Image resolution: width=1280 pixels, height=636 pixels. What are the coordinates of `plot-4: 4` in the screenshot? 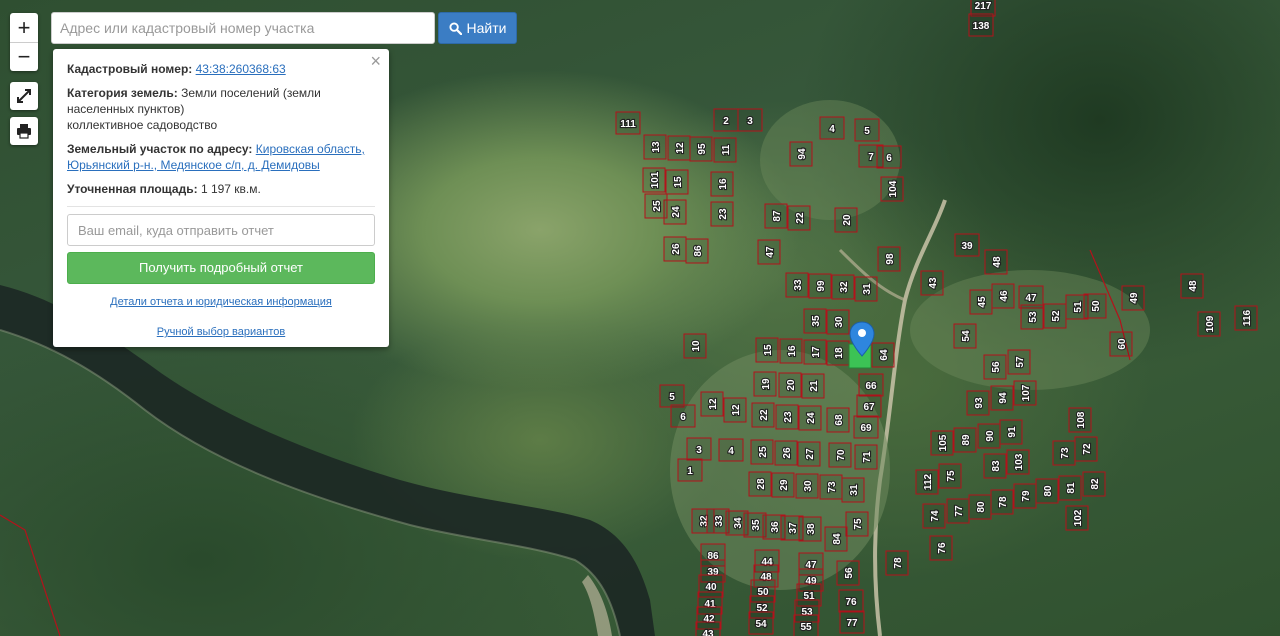 It's located at (832, 128).